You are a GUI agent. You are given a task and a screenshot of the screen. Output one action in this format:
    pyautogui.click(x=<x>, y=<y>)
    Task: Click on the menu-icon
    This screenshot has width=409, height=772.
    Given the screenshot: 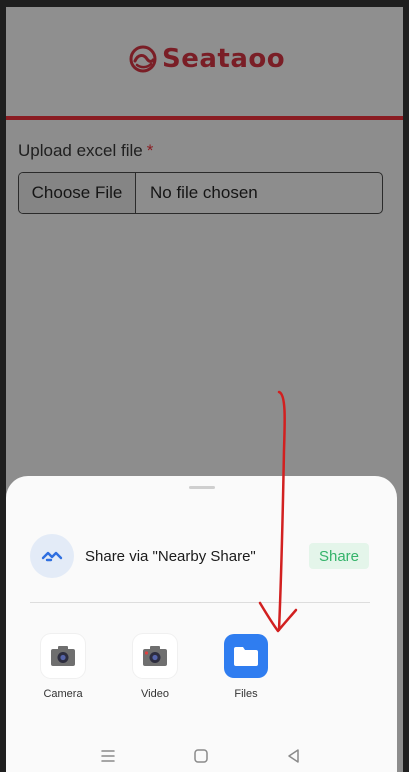 What is the action you would take?
    pyautogui.click(x=108, y=756)
    